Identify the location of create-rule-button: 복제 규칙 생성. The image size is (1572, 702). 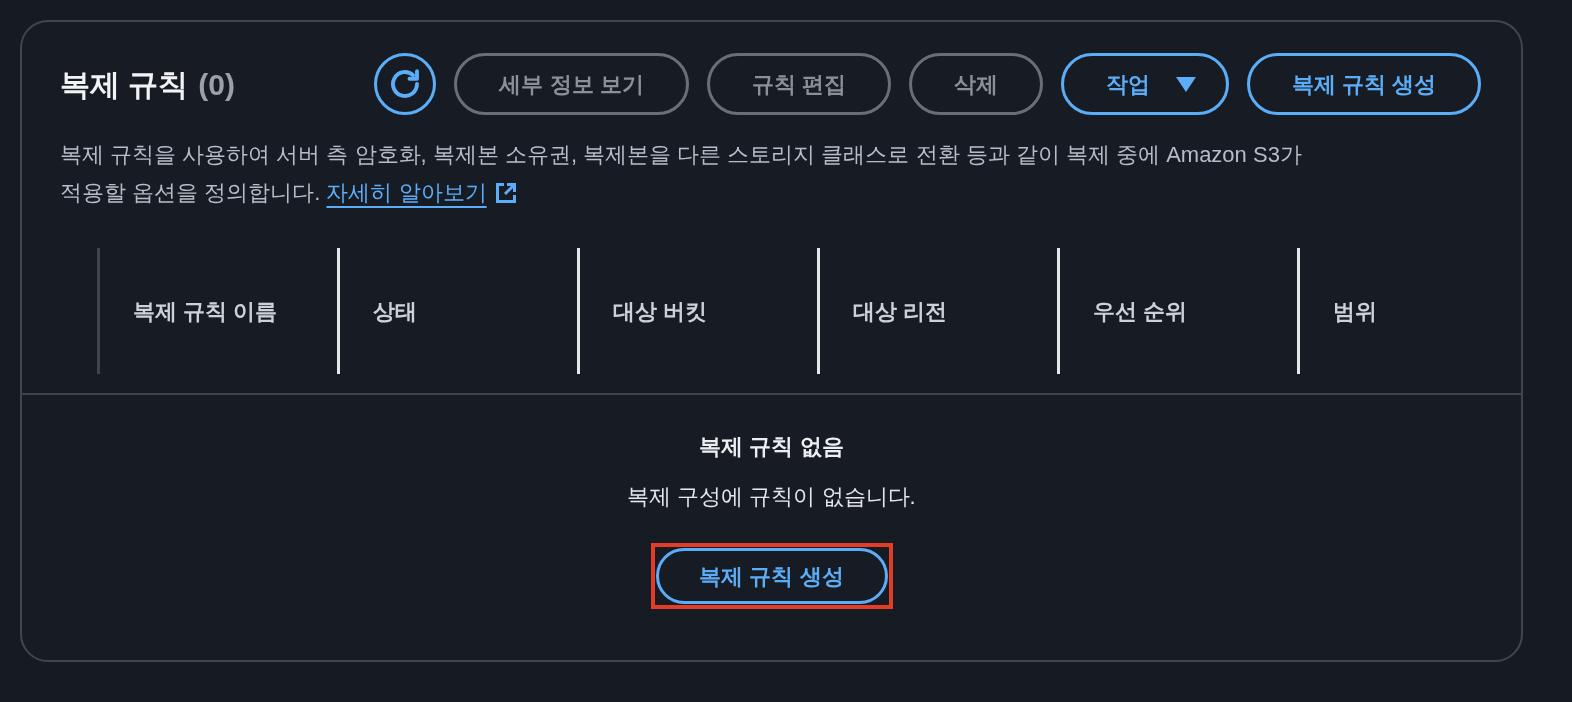
(771, 576).